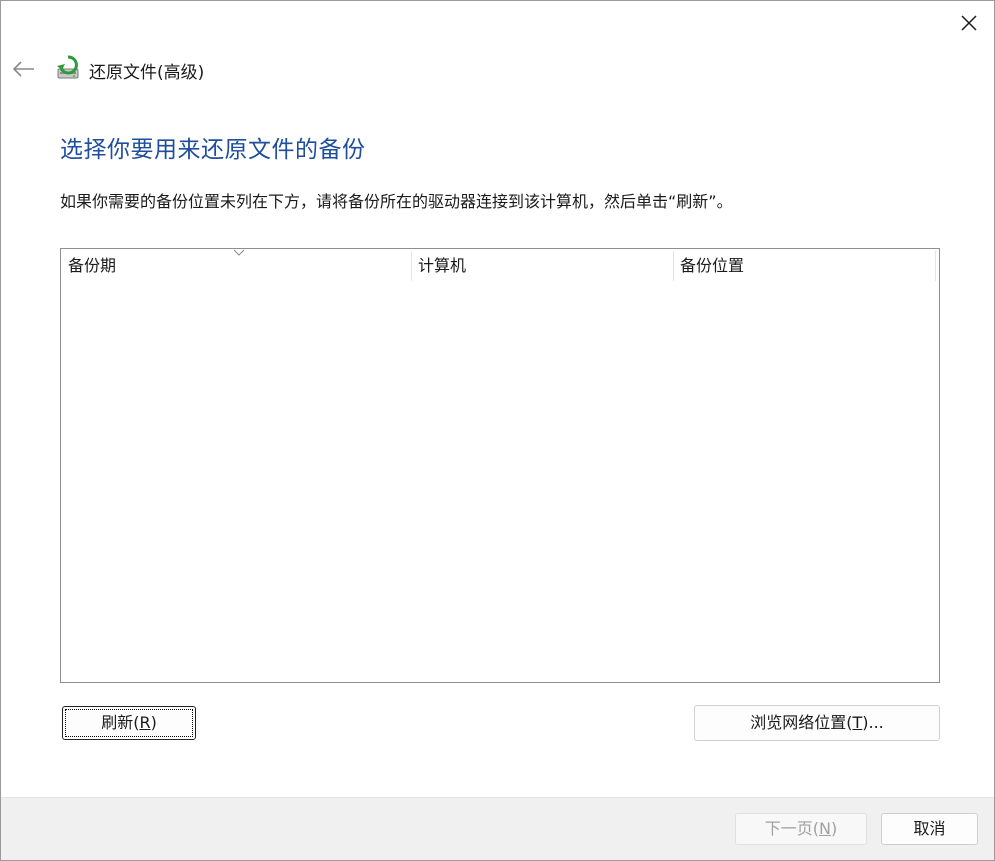  I want to click on footer-bar: 下一页(N) 取消, so click(497, 828).